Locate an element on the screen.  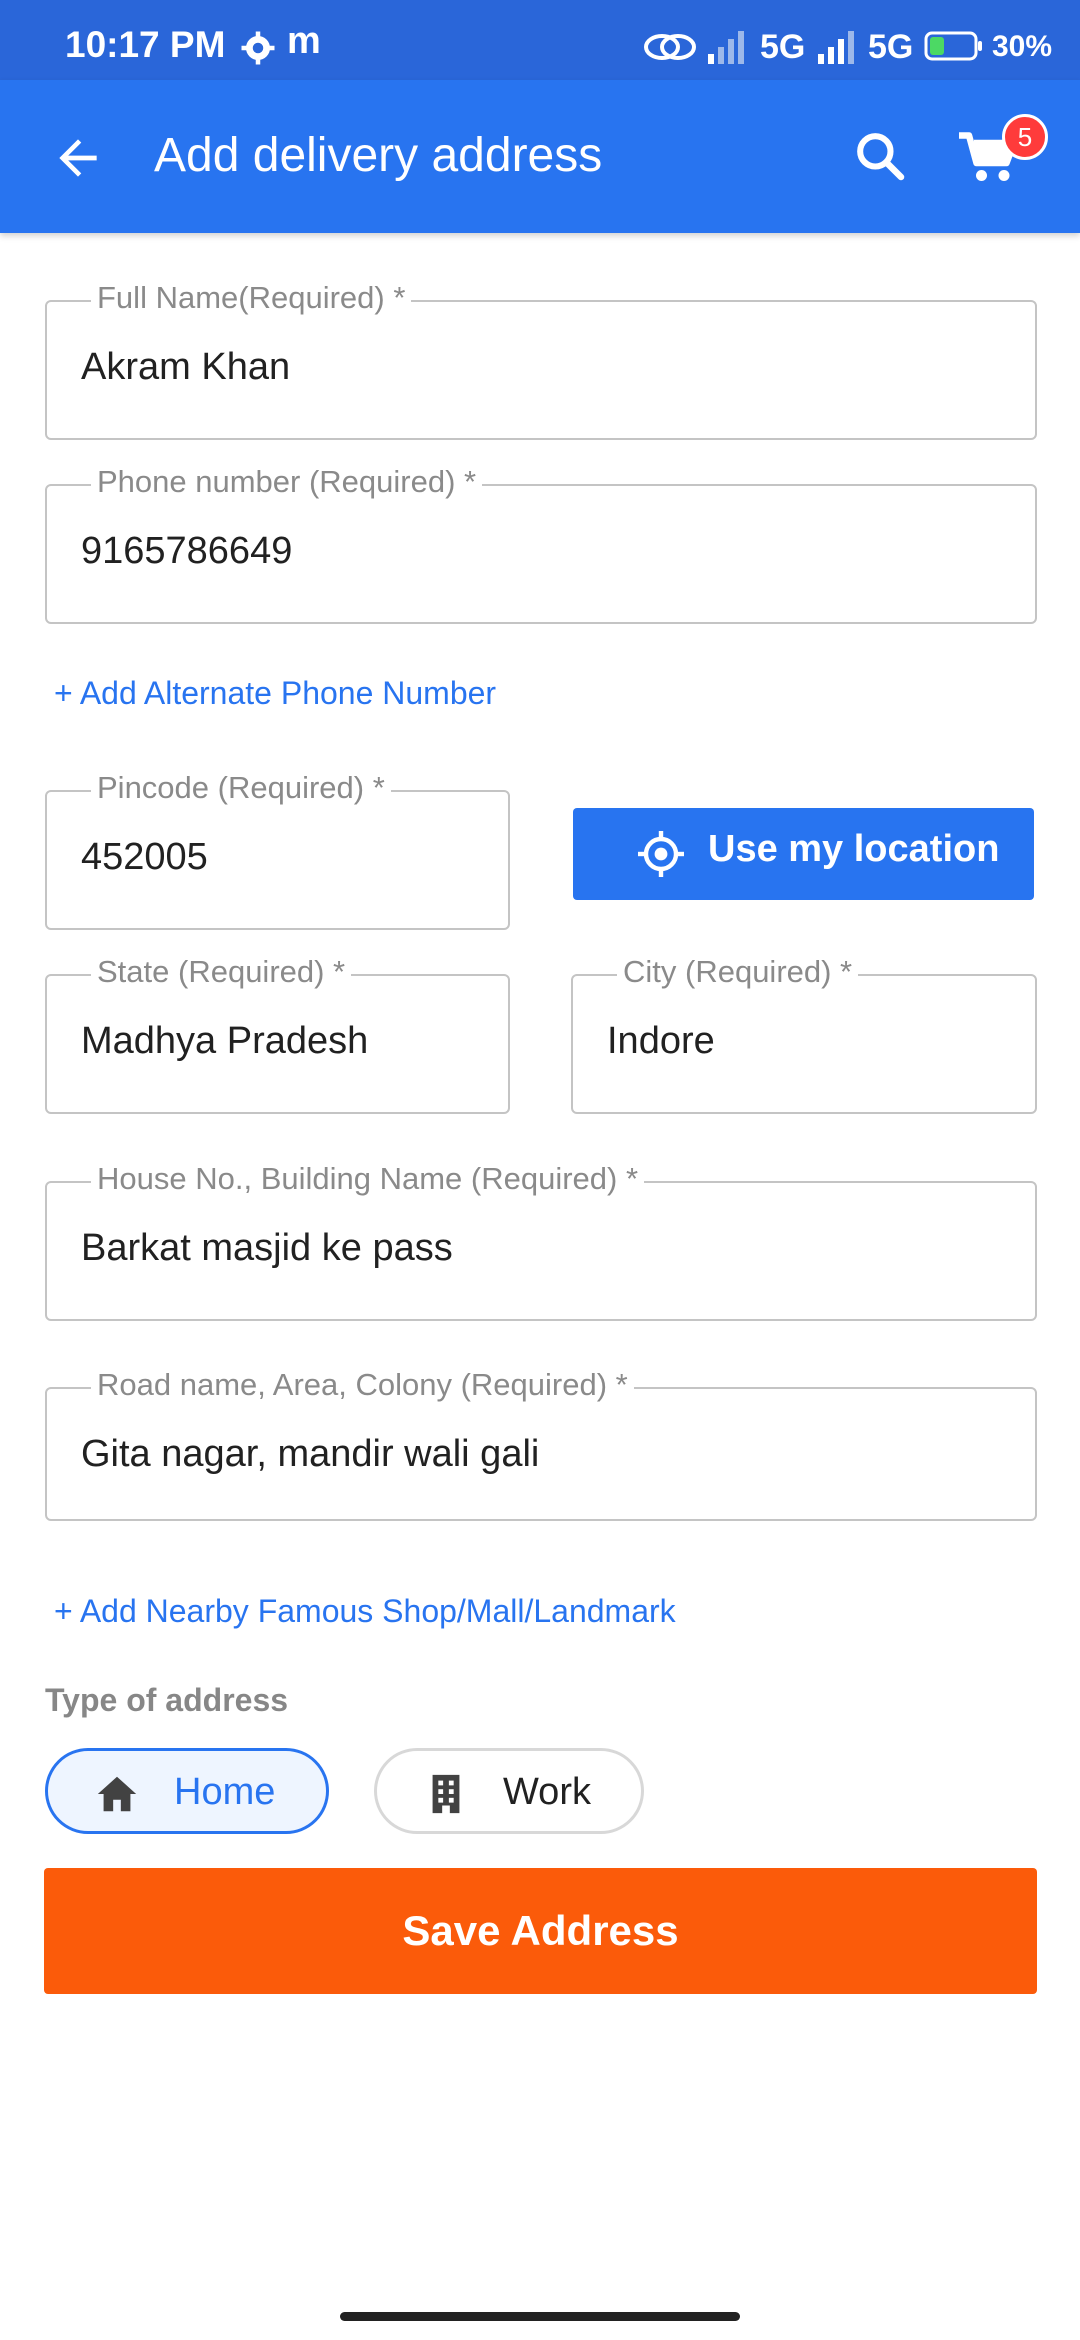
field-label: State (Required) * is located at coordinates (221, 972).